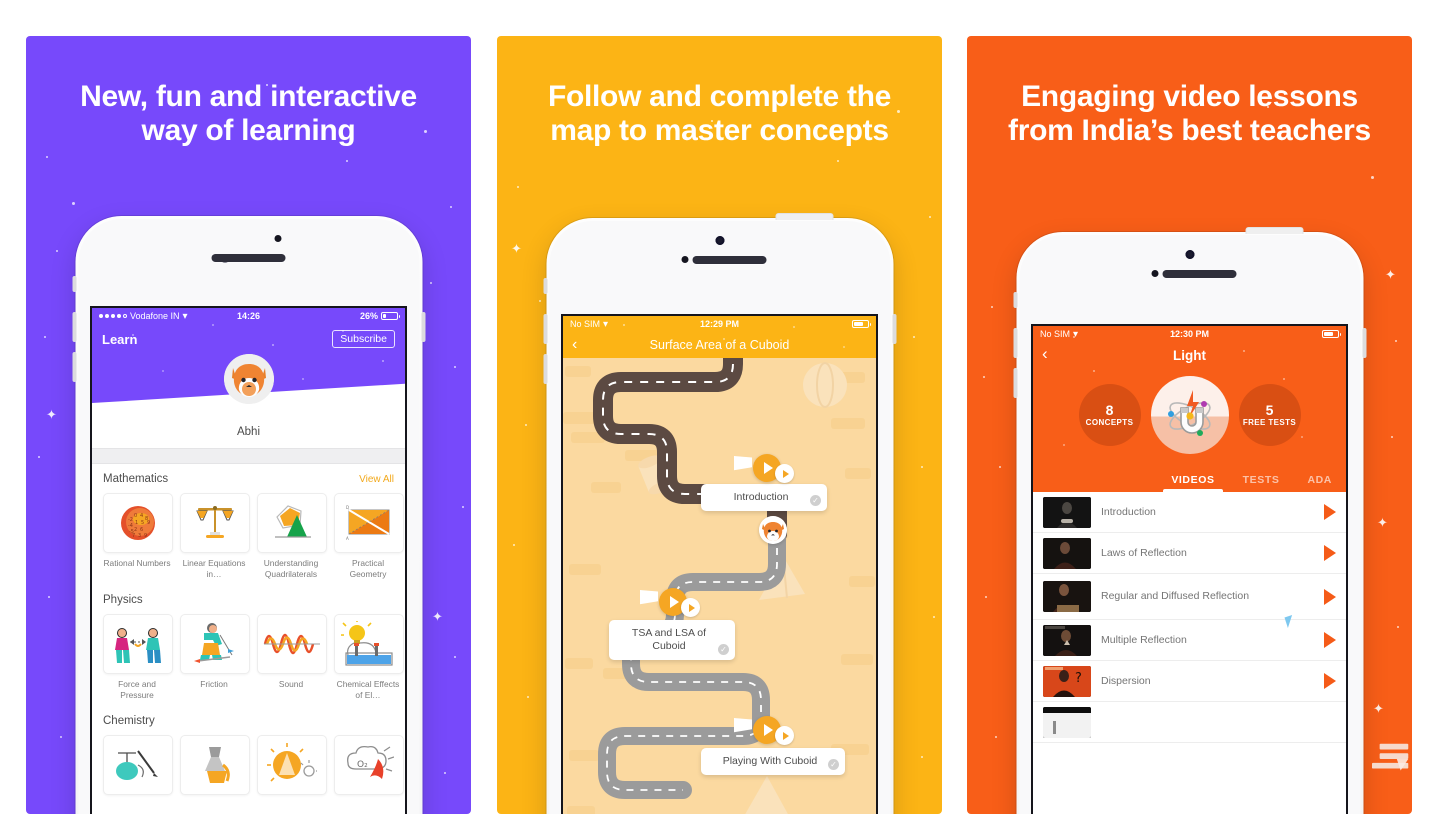  I want to click on tile-thumb: -2 0 4 8 -4 1 5 9 -5 267 39, so click(138, 523).